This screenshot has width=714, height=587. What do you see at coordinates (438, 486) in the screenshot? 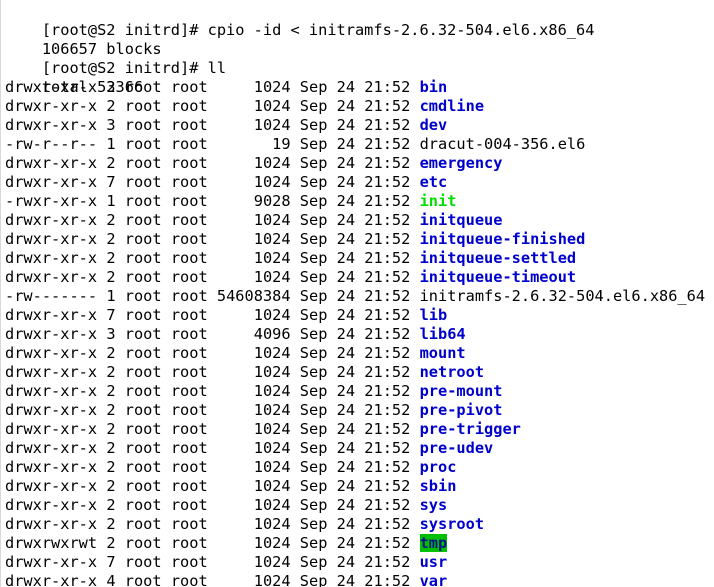
I see `file-name: sbin` at bounding box center [438, 486].